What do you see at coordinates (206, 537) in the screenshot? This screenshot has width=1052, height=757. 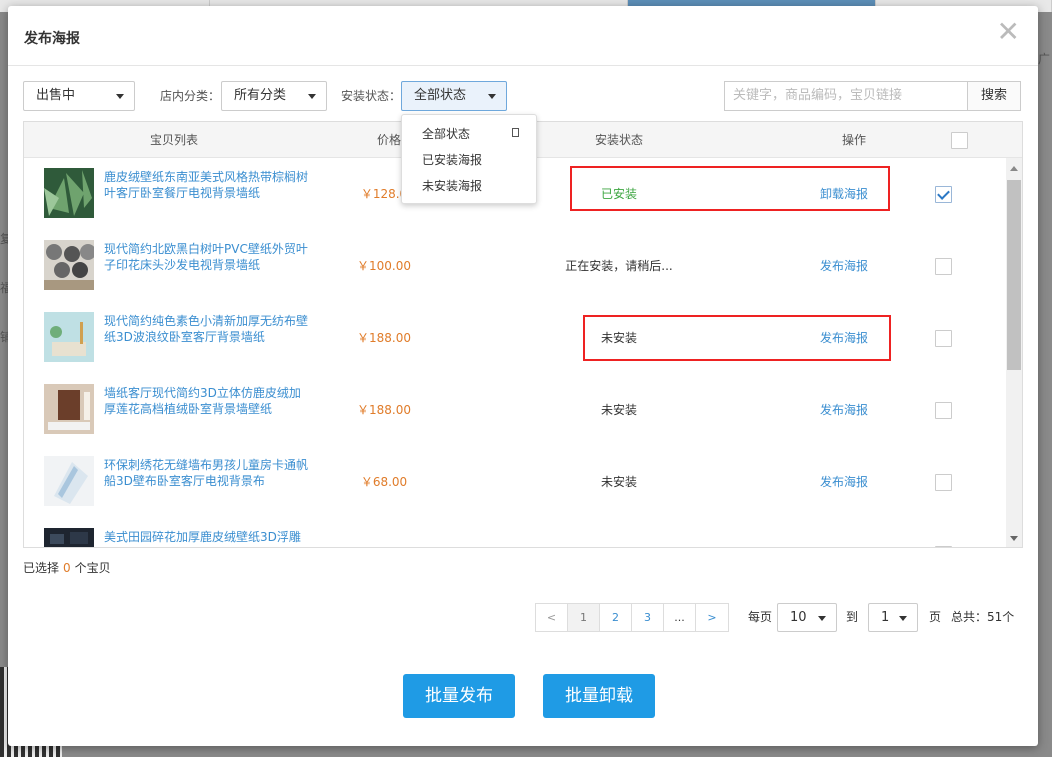 I see `product-name-link: 美式田园碎花加厚鹿皮绒壁纸3D浮雕` at bounding box center [206, 537].